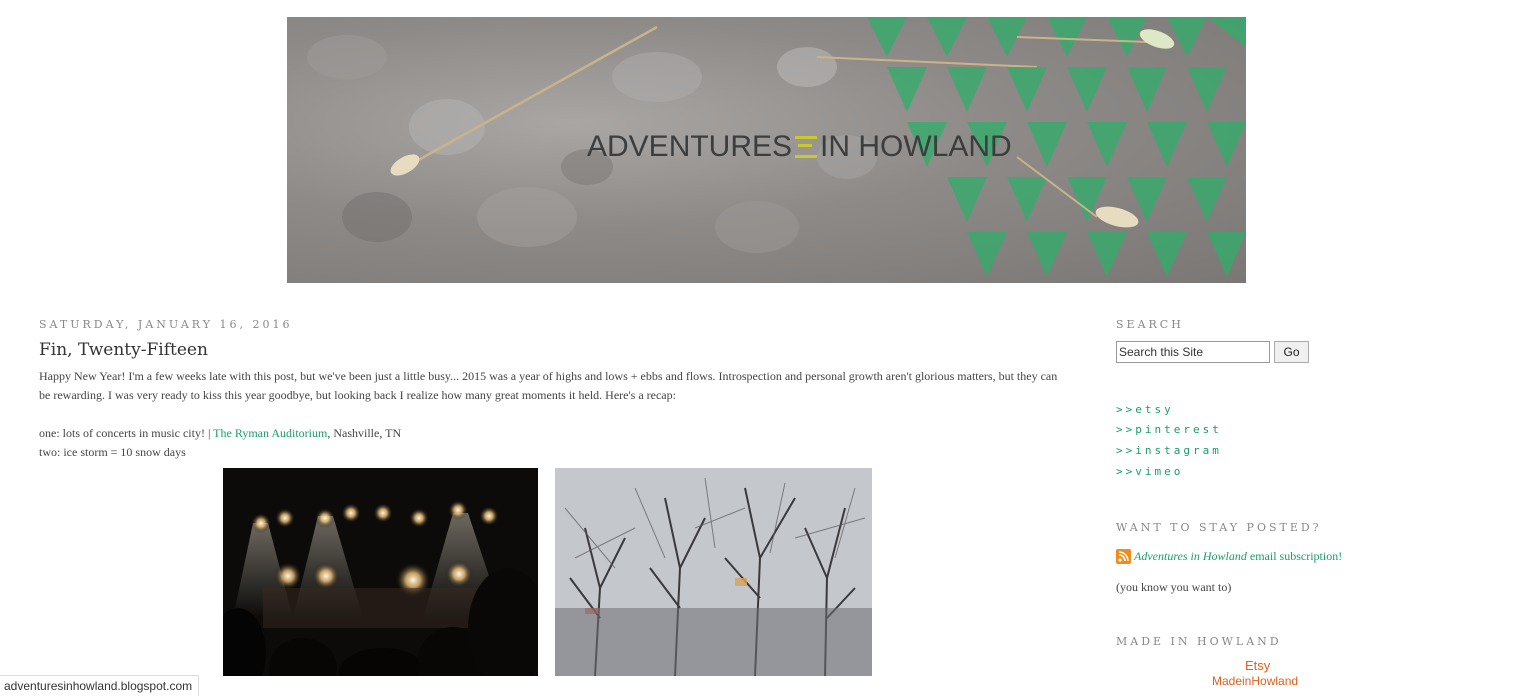 The image size is (1534, 696). Describe the element at coordinates (270, 433) in the screenshot. I see `ryman-auditorium-link: The Ryman Auditorium` at that location.